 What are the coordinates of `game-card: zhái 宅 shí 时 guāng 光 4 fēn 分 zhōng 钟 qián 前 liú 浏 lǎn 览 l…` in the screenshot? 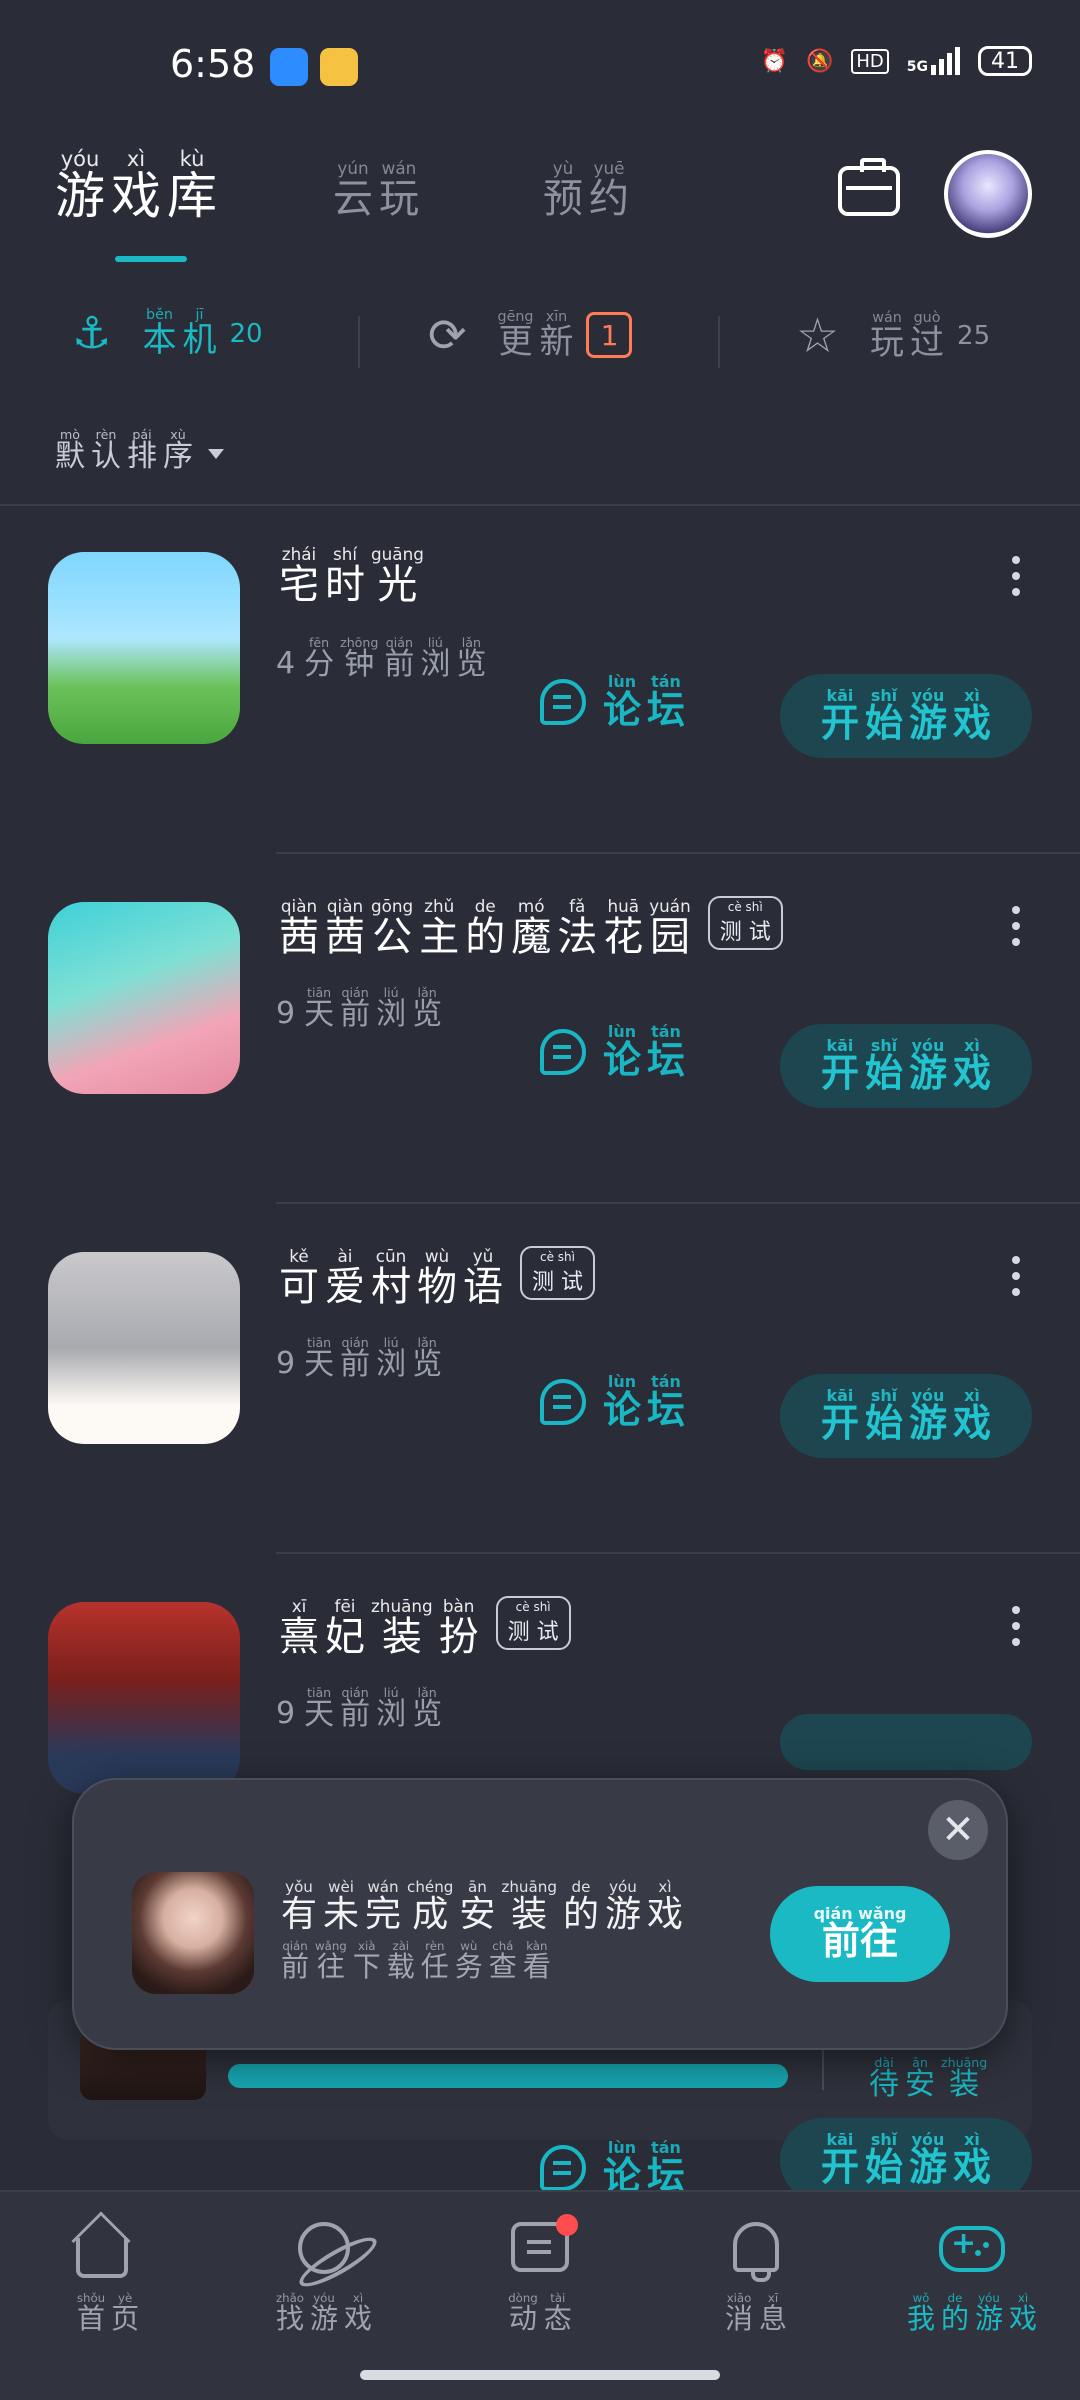 It's located at (540, 679).